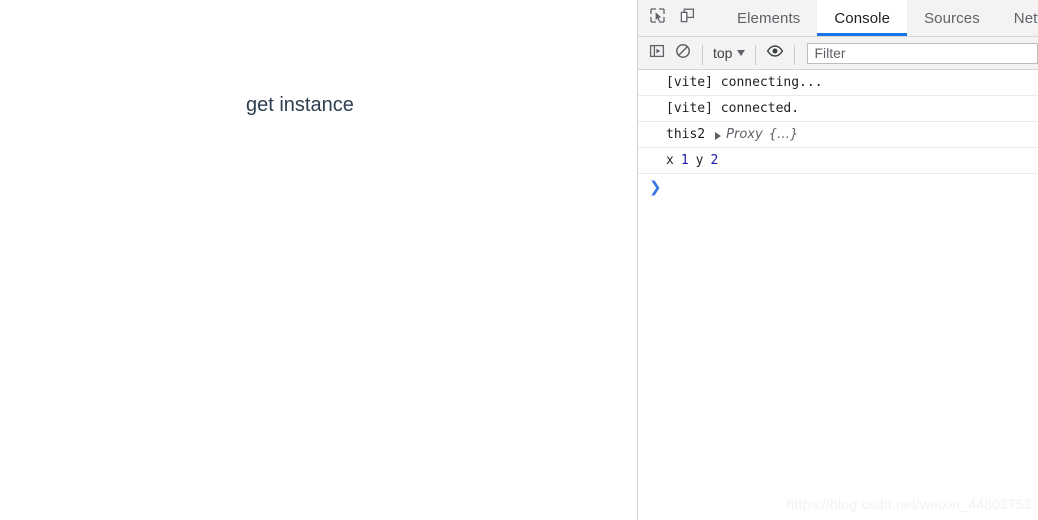 This screenshot has width=1038, height=520. I want to click on inspect-element-icon, so click(657, 18).